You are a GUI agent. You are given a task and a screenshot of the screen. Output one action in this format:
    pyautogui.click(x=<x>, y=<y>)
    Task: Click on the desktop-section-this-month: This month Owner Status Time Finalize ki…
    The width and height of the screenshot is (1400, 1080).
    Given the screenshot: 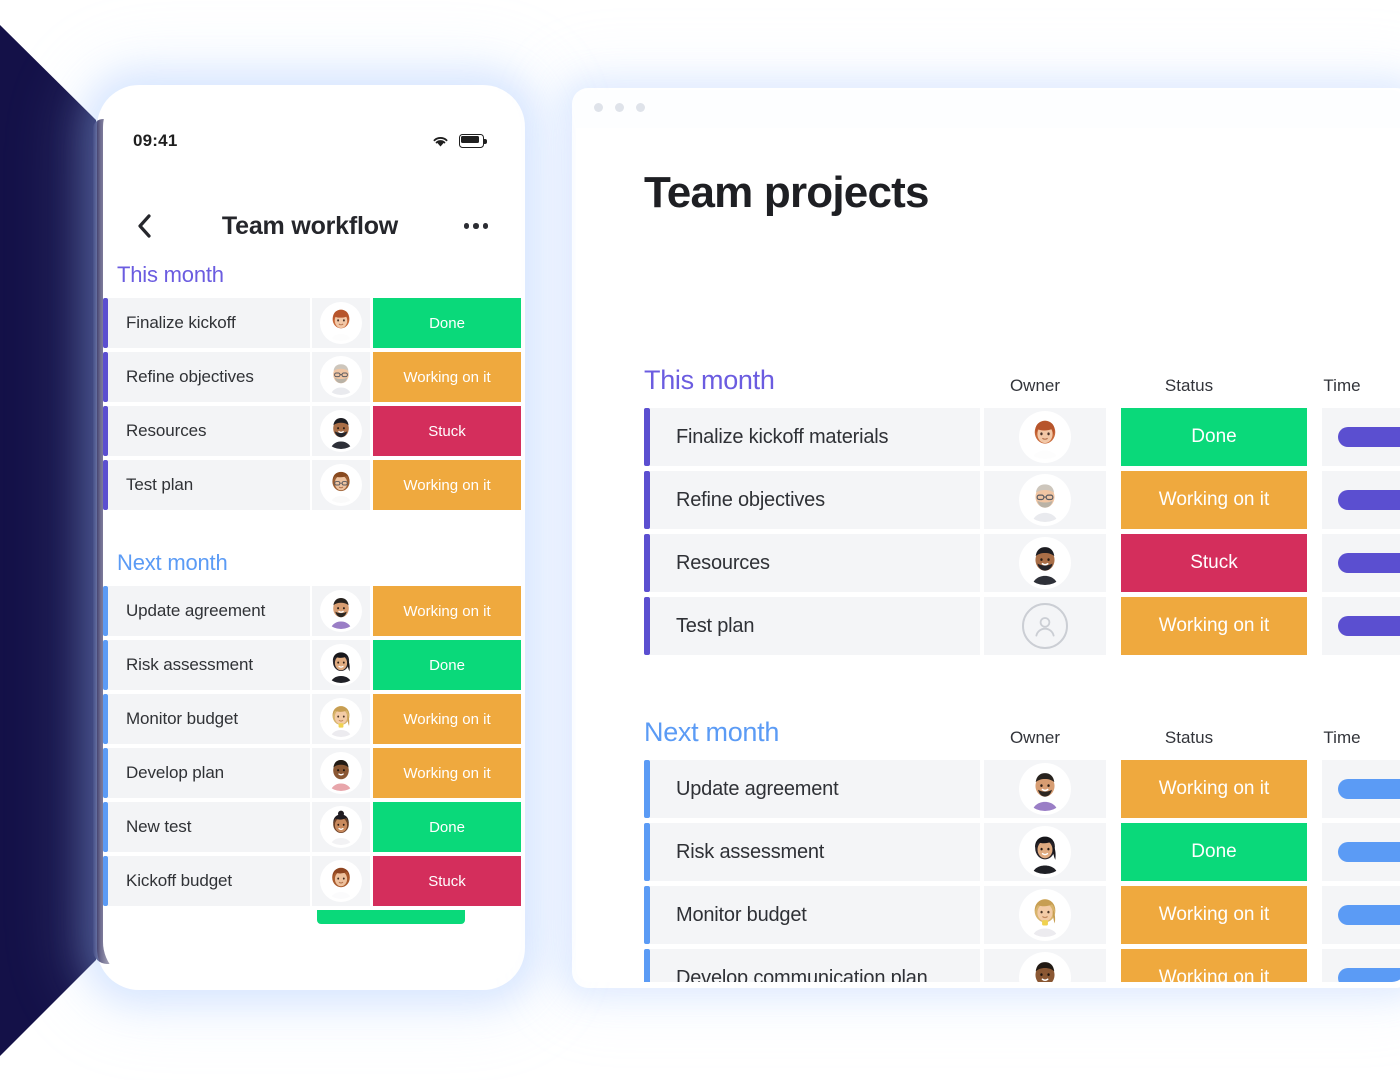 What is the action you would take?
    pyautogui.click(x=1022, y=506)
    